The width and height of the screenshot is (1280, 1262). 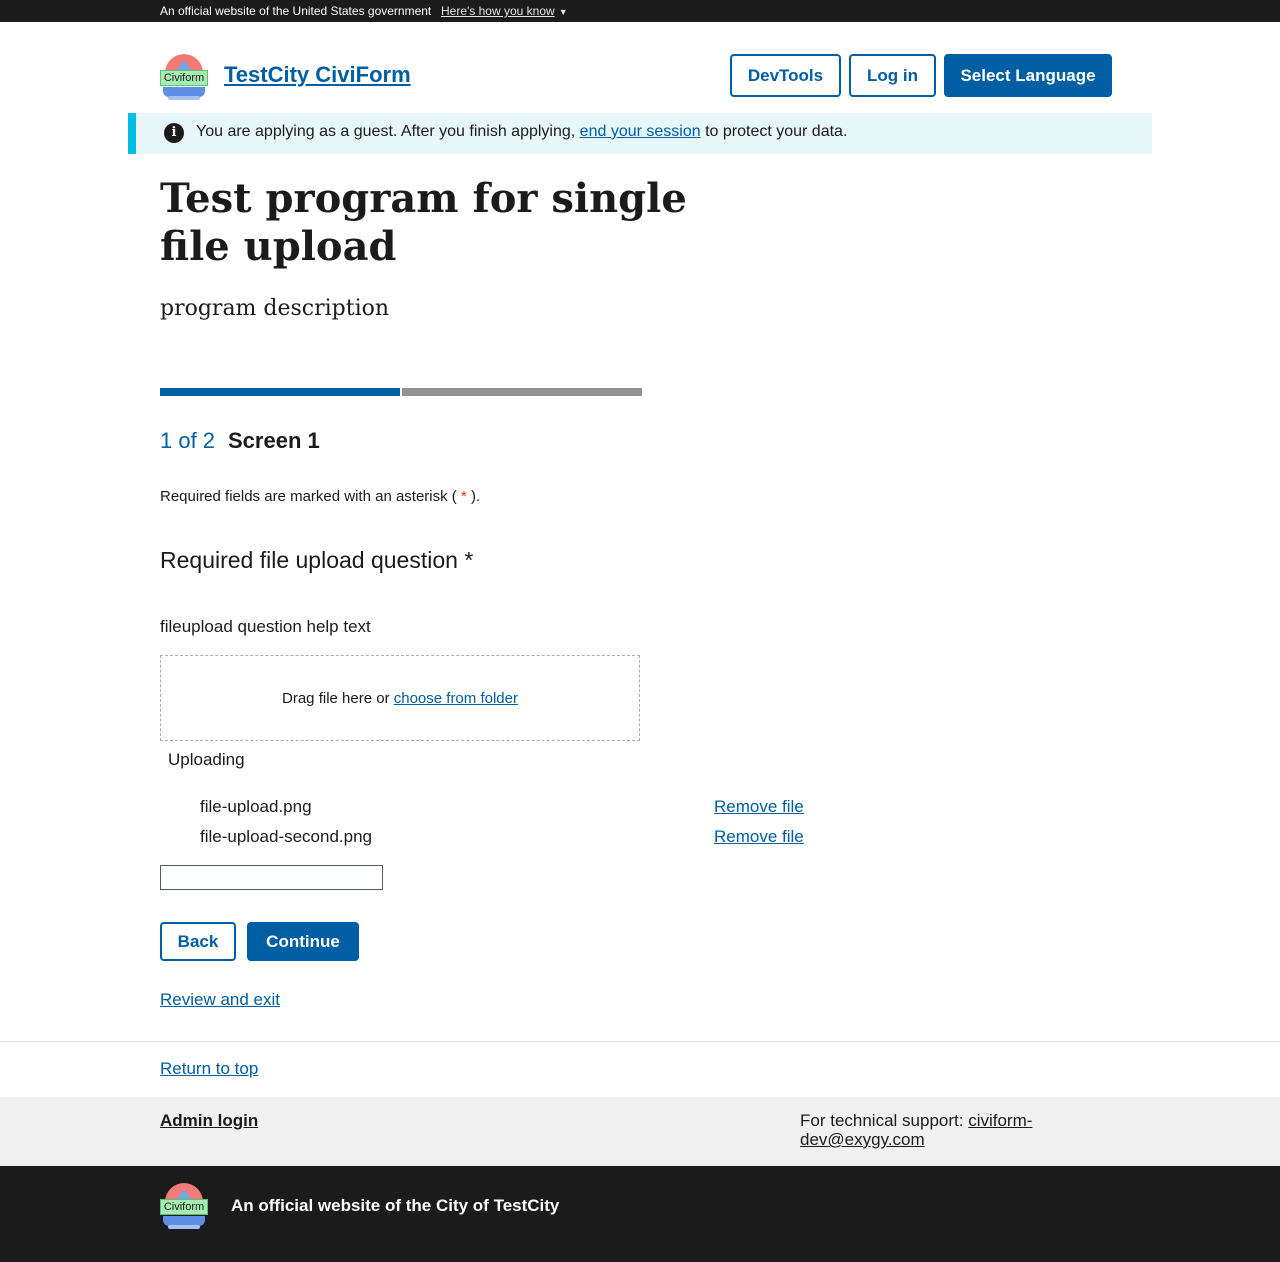 I want to click on file-input, so click(x=271, y=877).